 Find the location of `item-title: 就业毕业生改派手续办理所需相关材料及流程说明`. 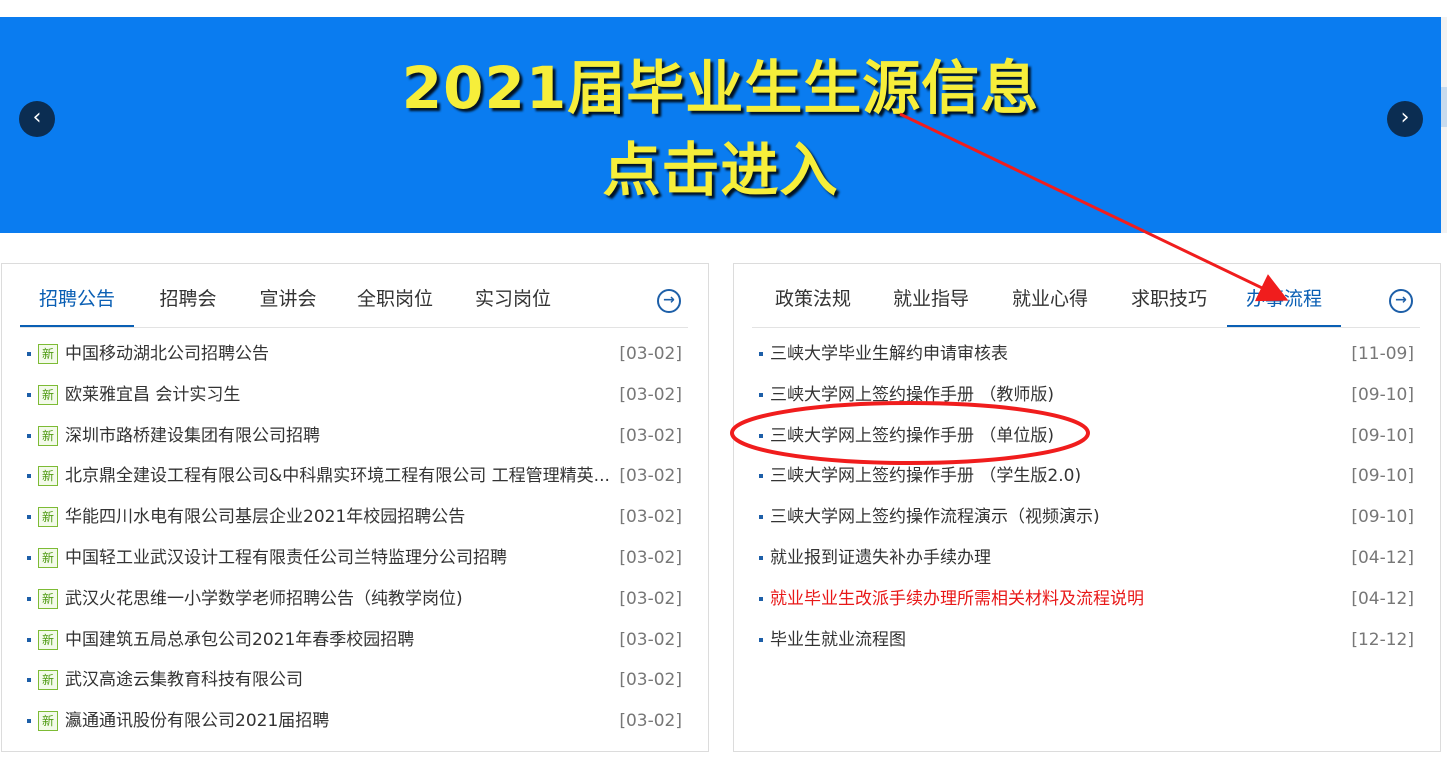

item-title: 就业毕业生改派手续办理所需相关材料及流程说明 is located at coordinates (1050, 599).